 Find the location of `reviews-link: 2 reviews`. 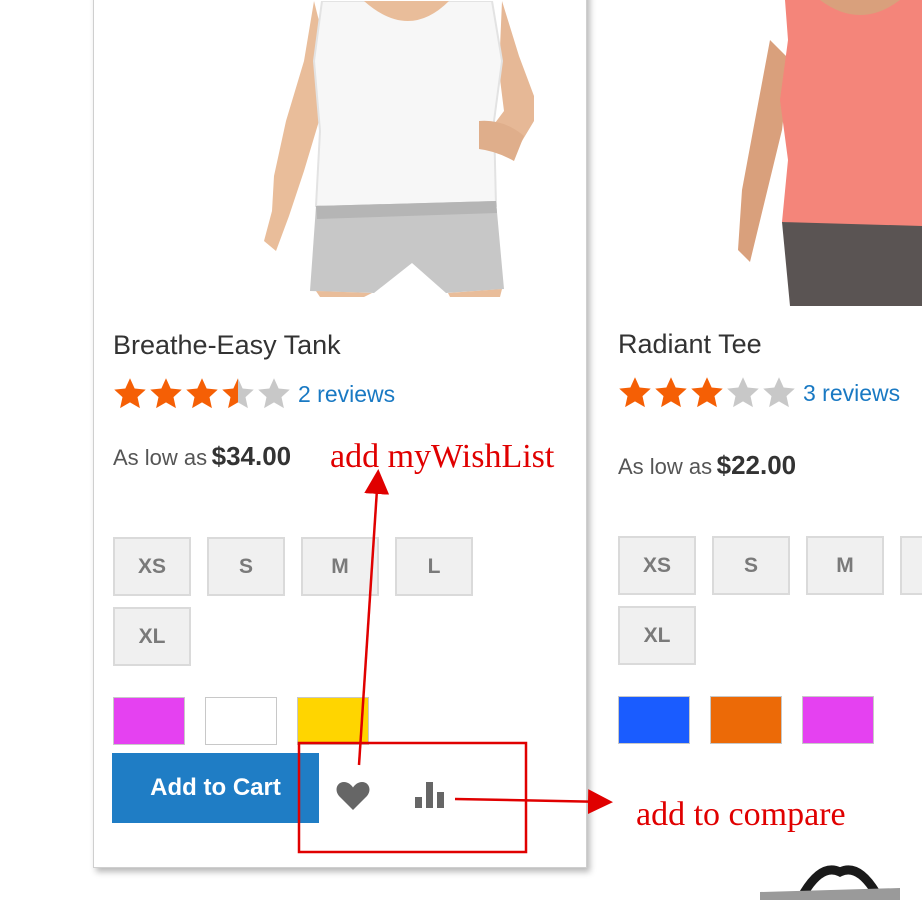

reviews-link: 2 reviews is located at coordinates (346, 394).